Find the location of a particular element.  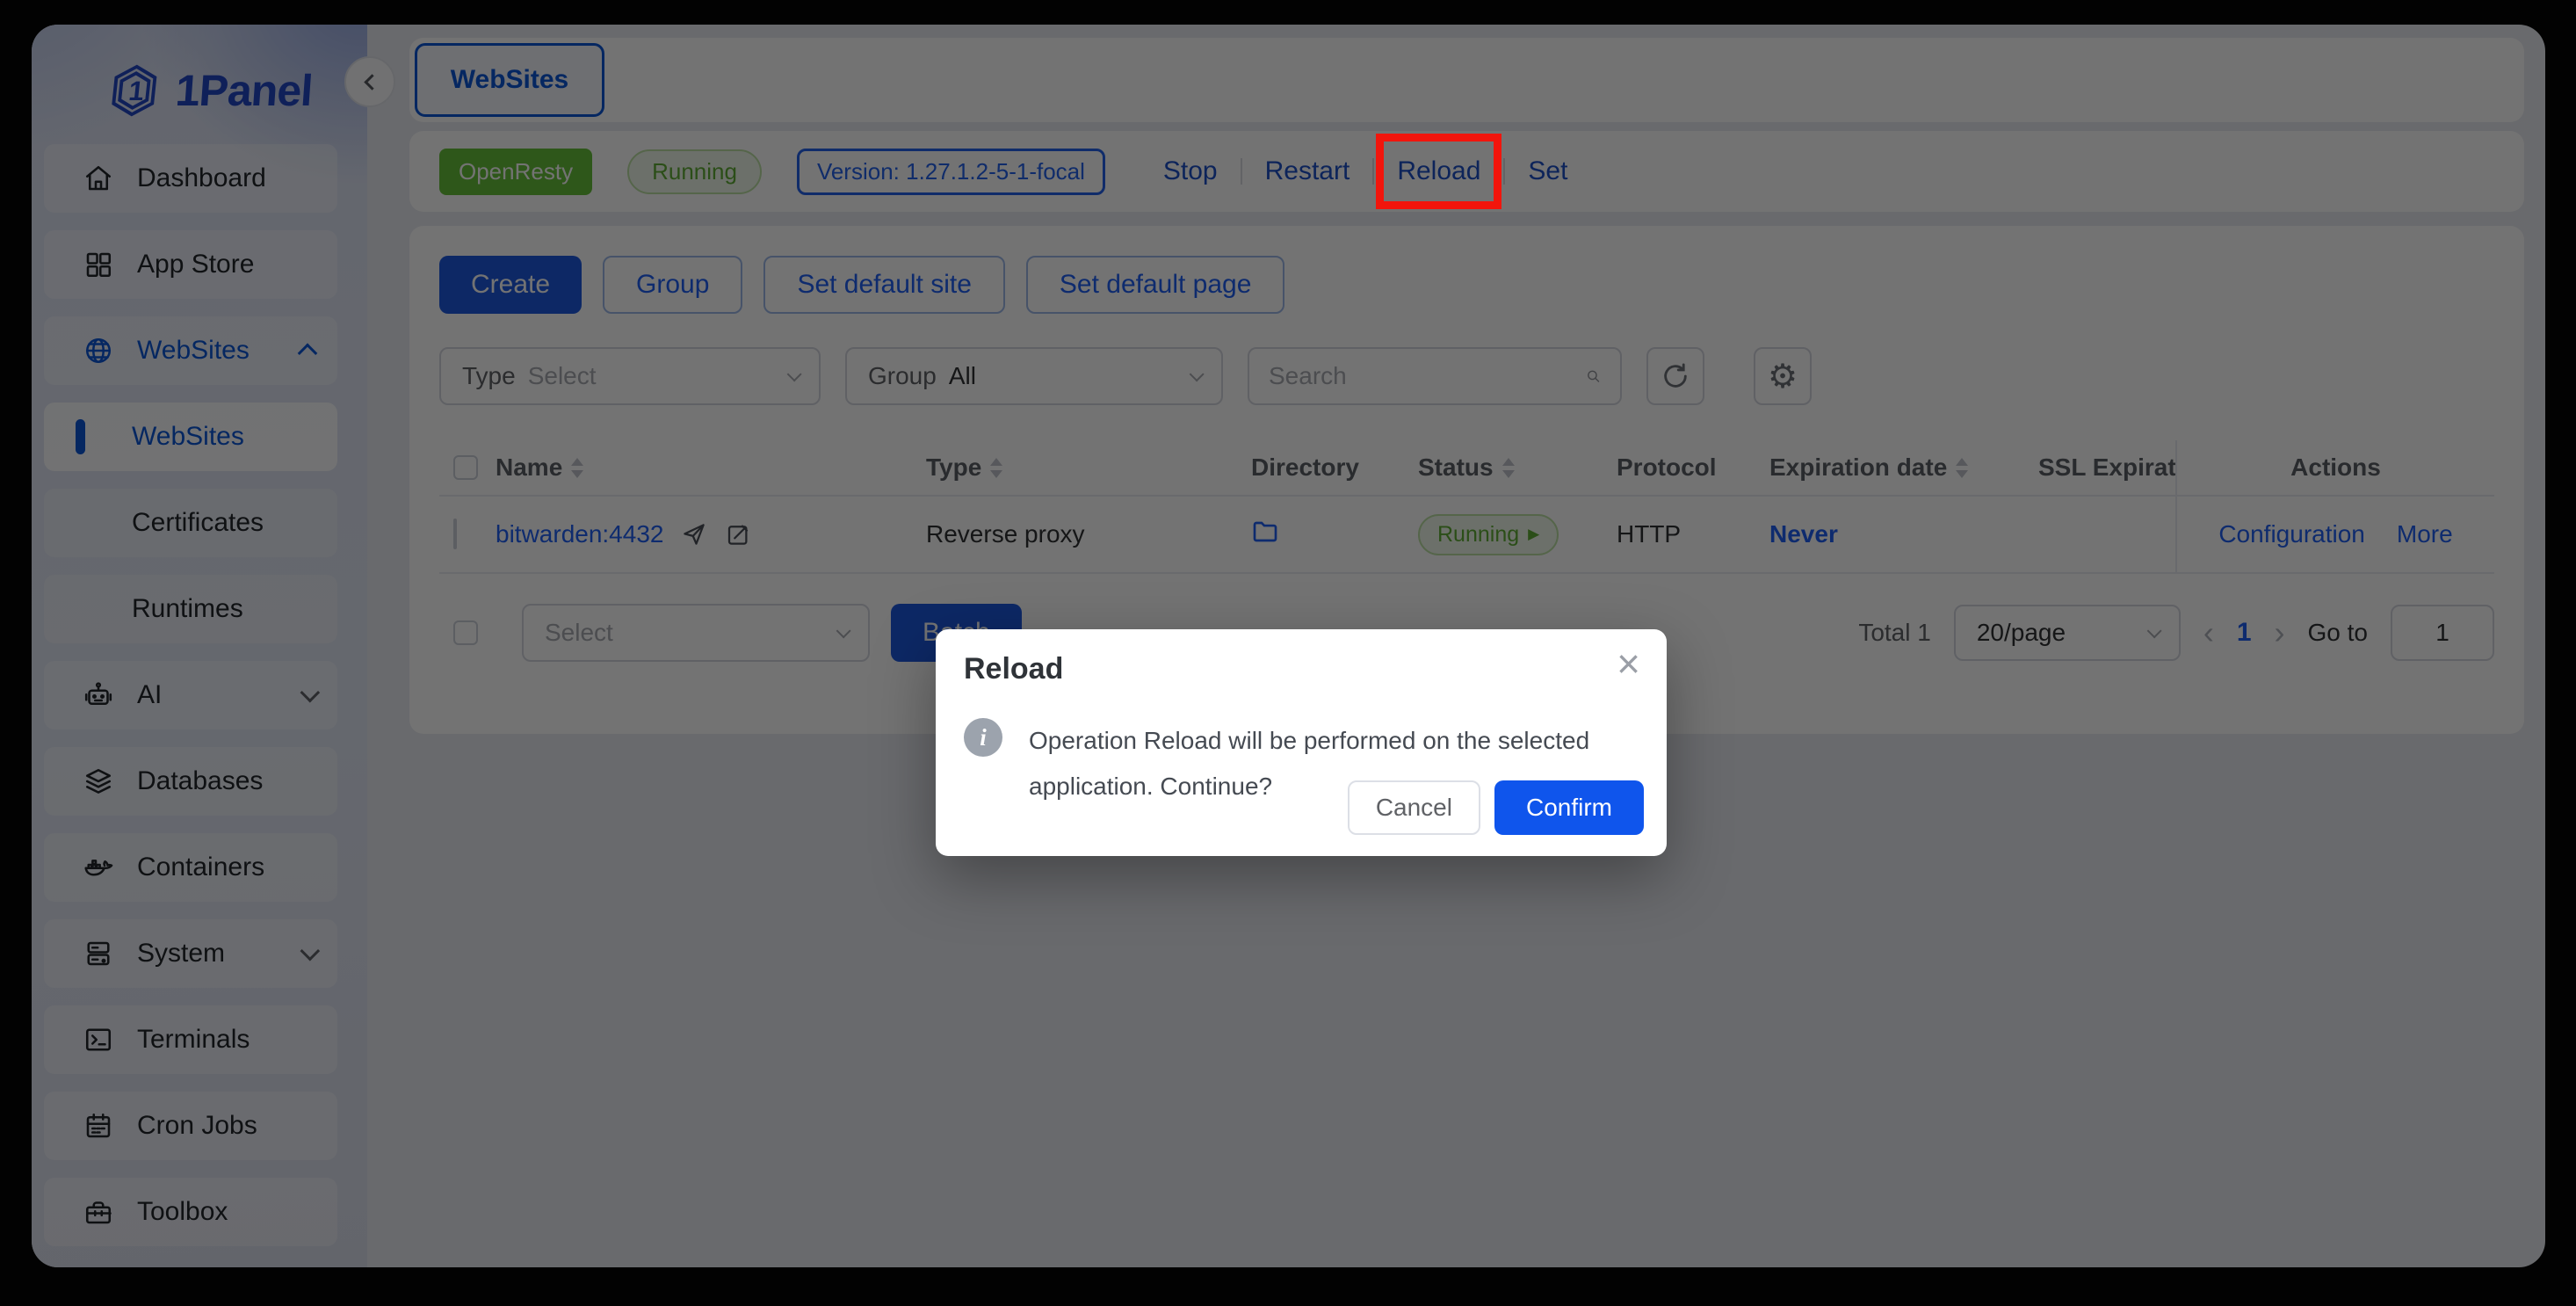

confirm-button: Confirm is located at coordinates (1569, 807).